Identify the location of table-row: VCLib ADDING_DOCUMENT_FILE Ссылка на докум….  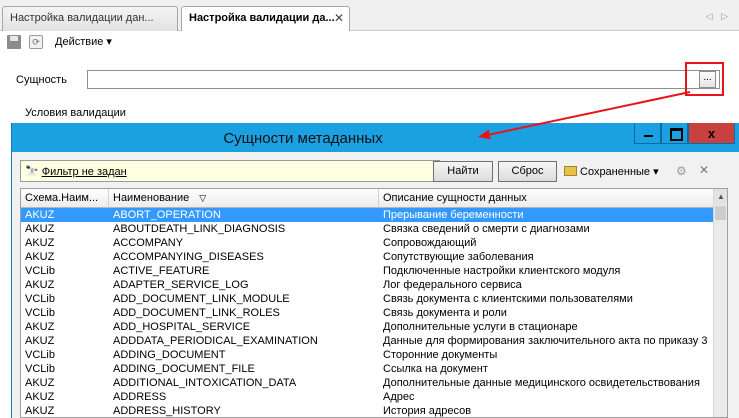
(367, 369).